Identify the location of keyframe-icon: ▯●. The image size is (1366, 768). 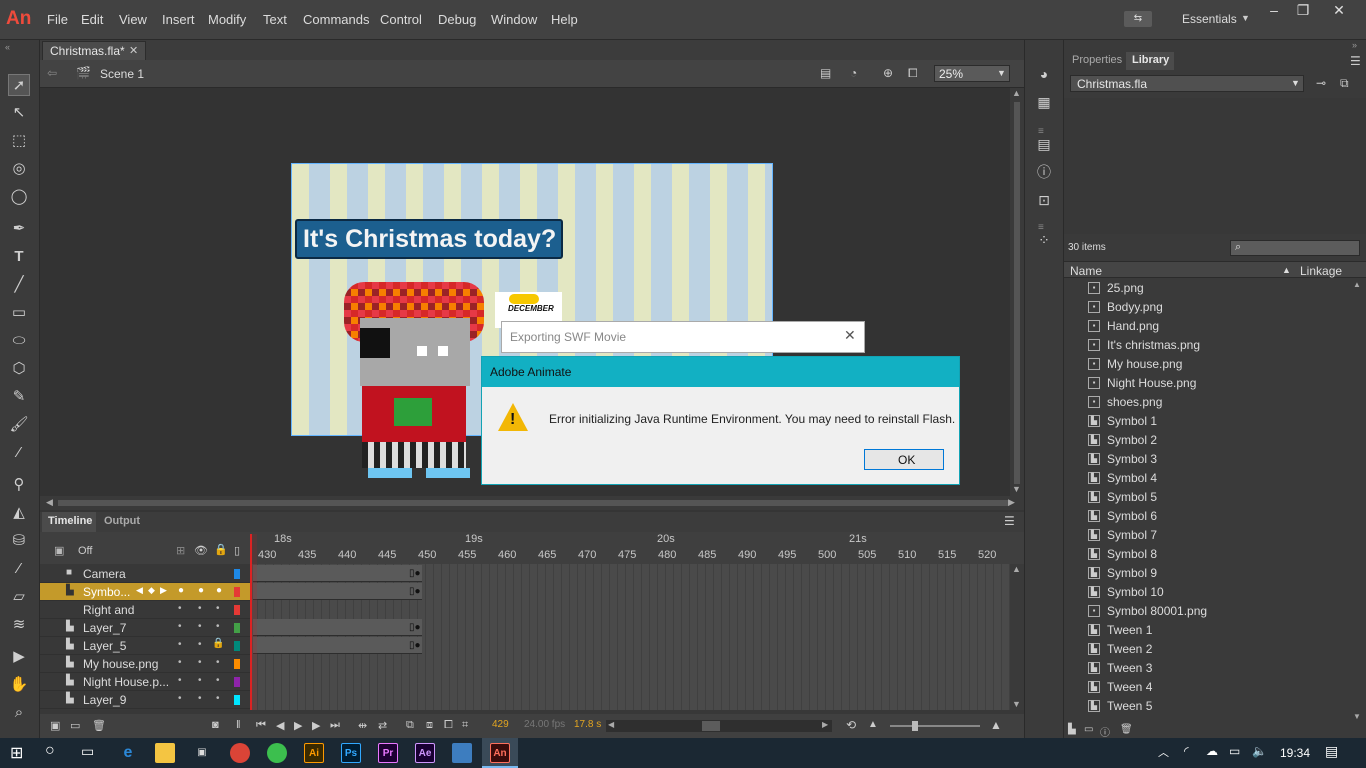
(415, 627).